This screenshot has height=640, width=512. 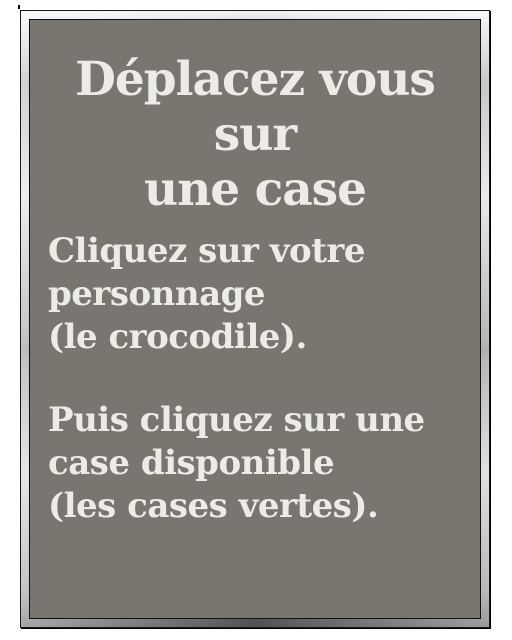 I want to click on step1-line-1: Cliquez sur votre, so click(x=206, y=251).